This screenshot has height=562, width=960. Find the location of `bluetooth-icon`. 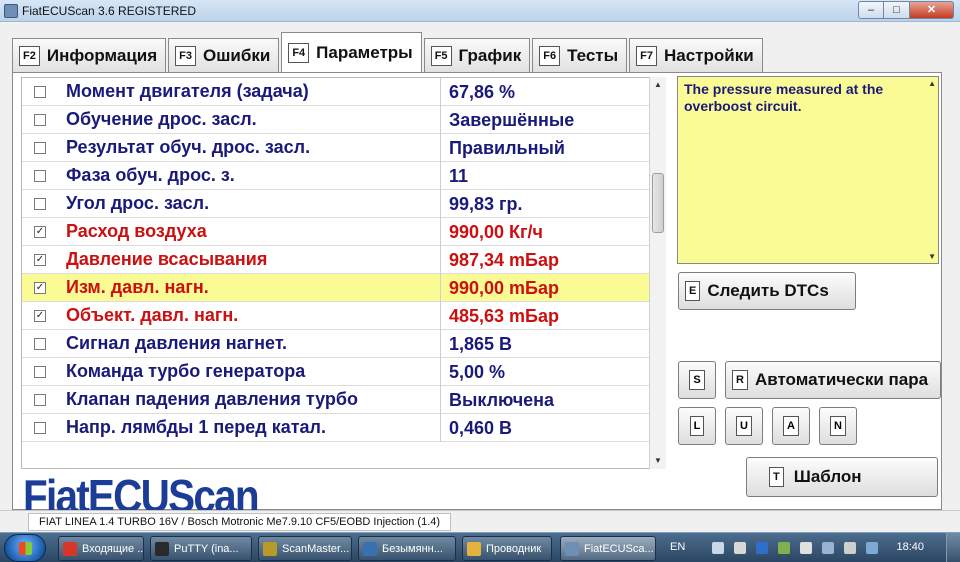

bluetooth-icon is located at coordinates (762, 548).